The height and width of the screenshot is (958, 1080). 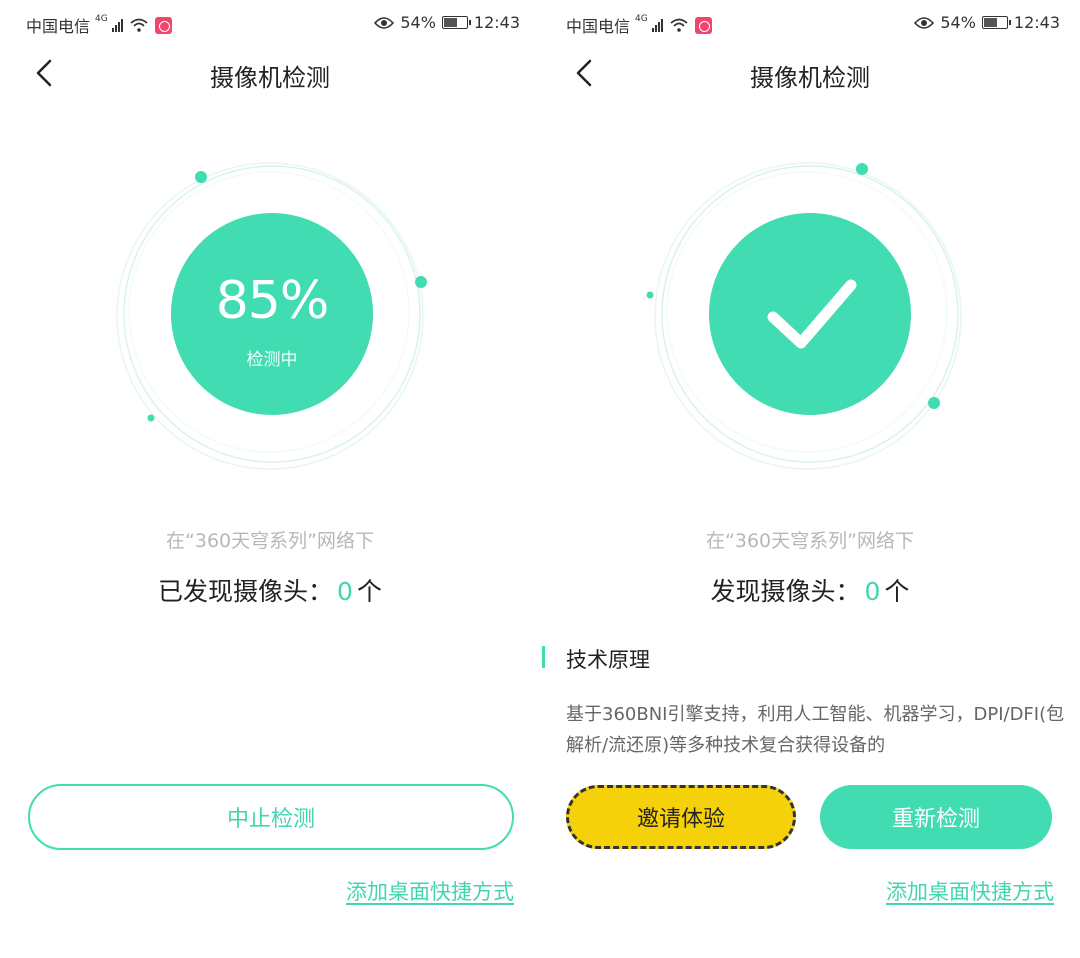 I want to click on stop-detection-button: 中止检测, so click(x=271, y=817).